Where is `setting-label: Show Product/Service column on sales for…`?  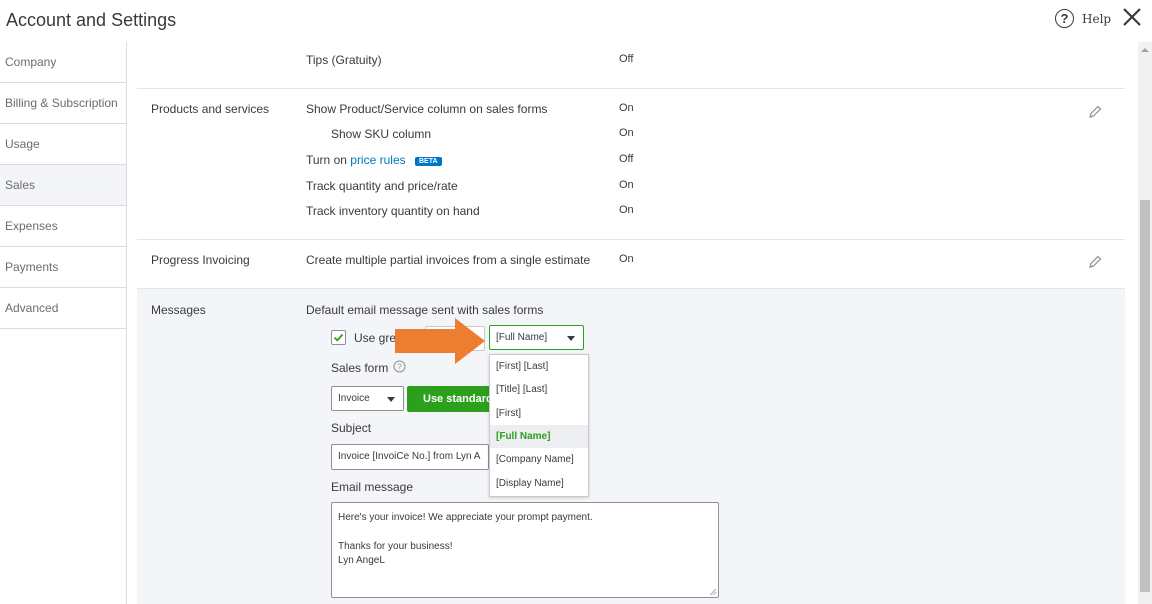
setting-label: Show Product/Service column on sales for… is located at coordinates (427, 109).